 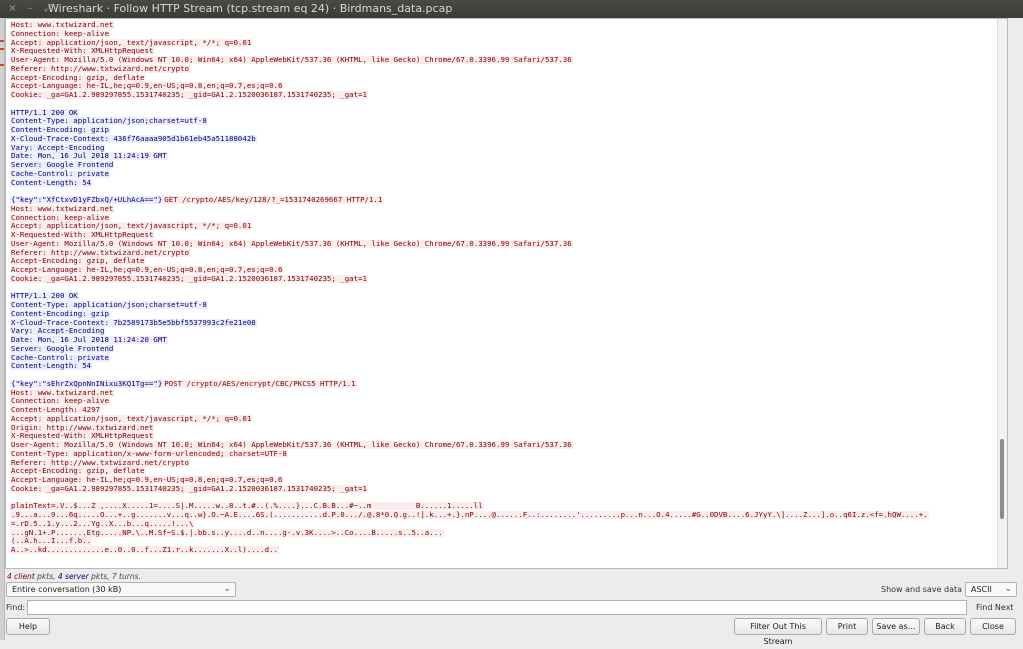 What do you see at coordinates (508, 401) in the screenshot?
I see `client-line: Connection: keep-alive` at bounding box center [508, 401].